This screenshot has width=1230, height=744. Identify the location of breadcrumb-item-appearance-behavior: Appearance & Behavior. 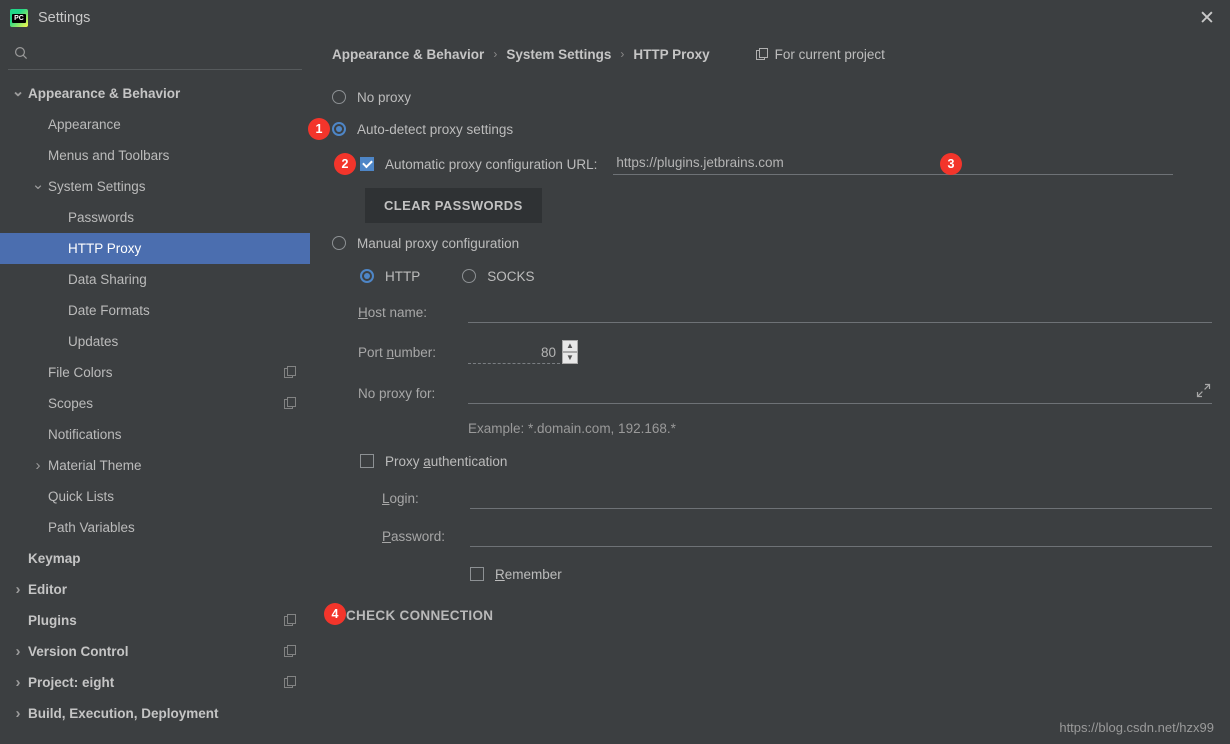
(408, 54).